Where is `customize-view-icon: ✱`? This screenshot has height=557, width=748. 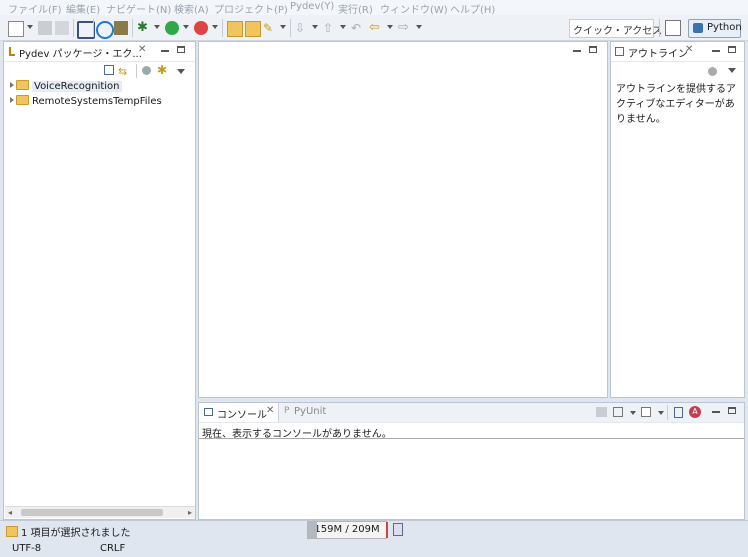
customize-view-icon: ✱ is located at coordinates (162, 70).